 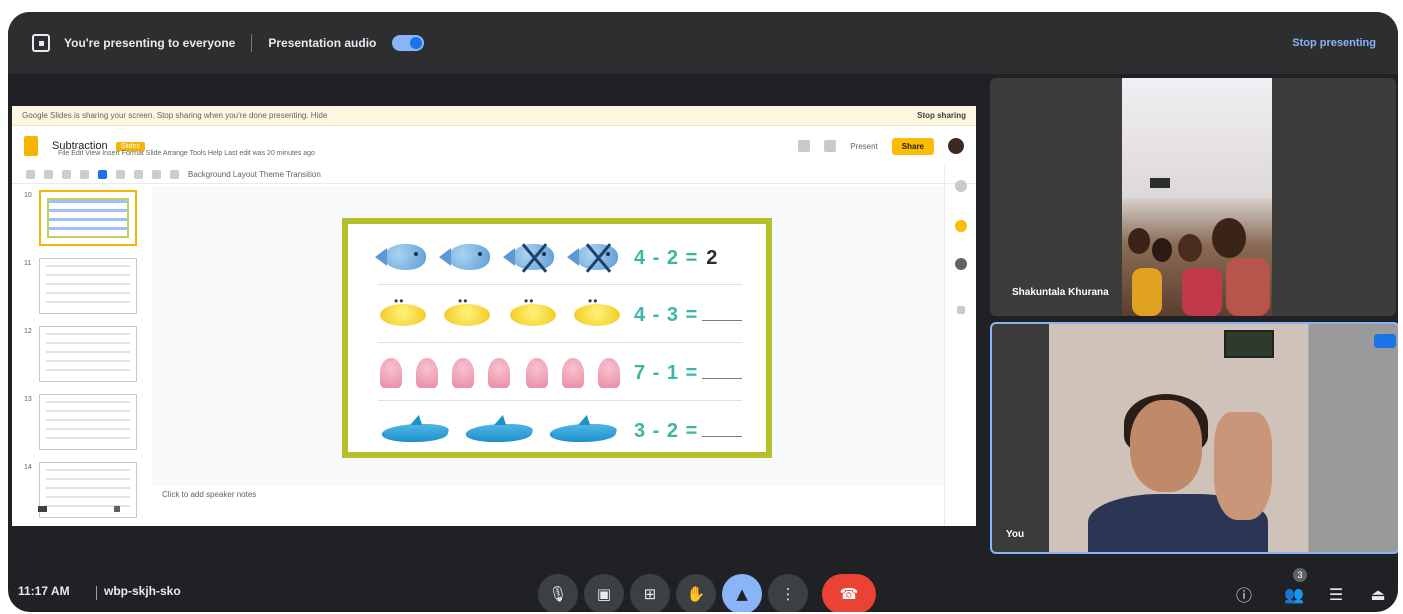 What do you see at coordinates (960, 346) in the screenshot?
I see `side-panel` at bounding box center [960, 346].